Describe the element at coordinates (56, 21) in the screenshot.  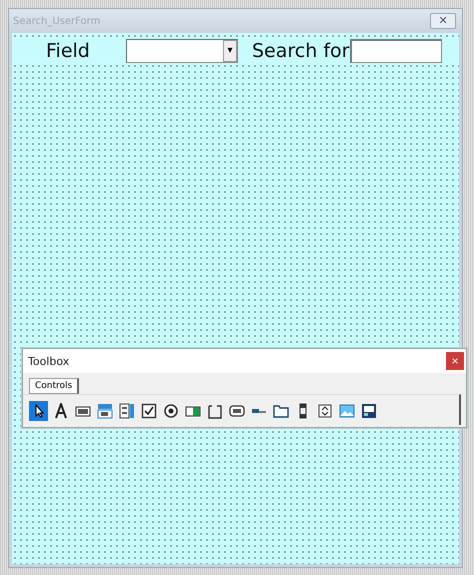
I see `window-title: Search_UserForm` at that location.